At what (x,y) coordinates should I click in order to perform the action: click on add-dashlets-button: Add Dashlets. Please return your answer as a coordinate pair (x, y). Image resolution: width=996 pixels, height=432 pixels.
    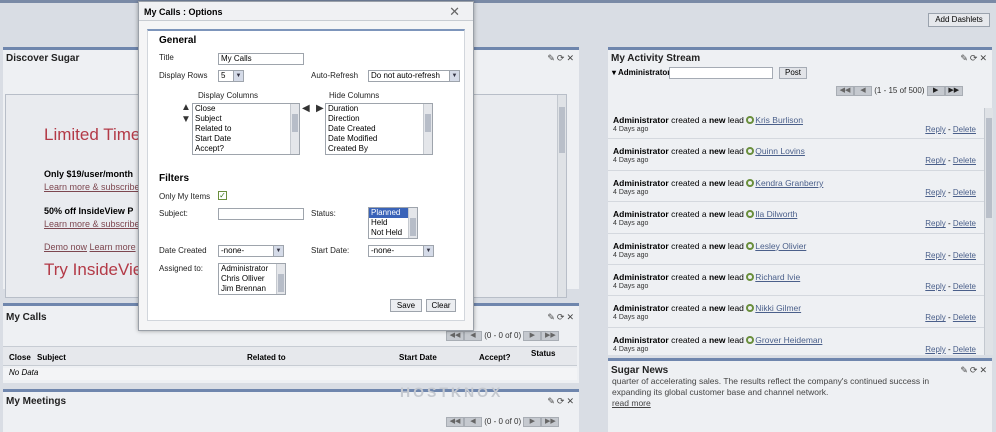
    Looking at the image, I should click on (959, 20).